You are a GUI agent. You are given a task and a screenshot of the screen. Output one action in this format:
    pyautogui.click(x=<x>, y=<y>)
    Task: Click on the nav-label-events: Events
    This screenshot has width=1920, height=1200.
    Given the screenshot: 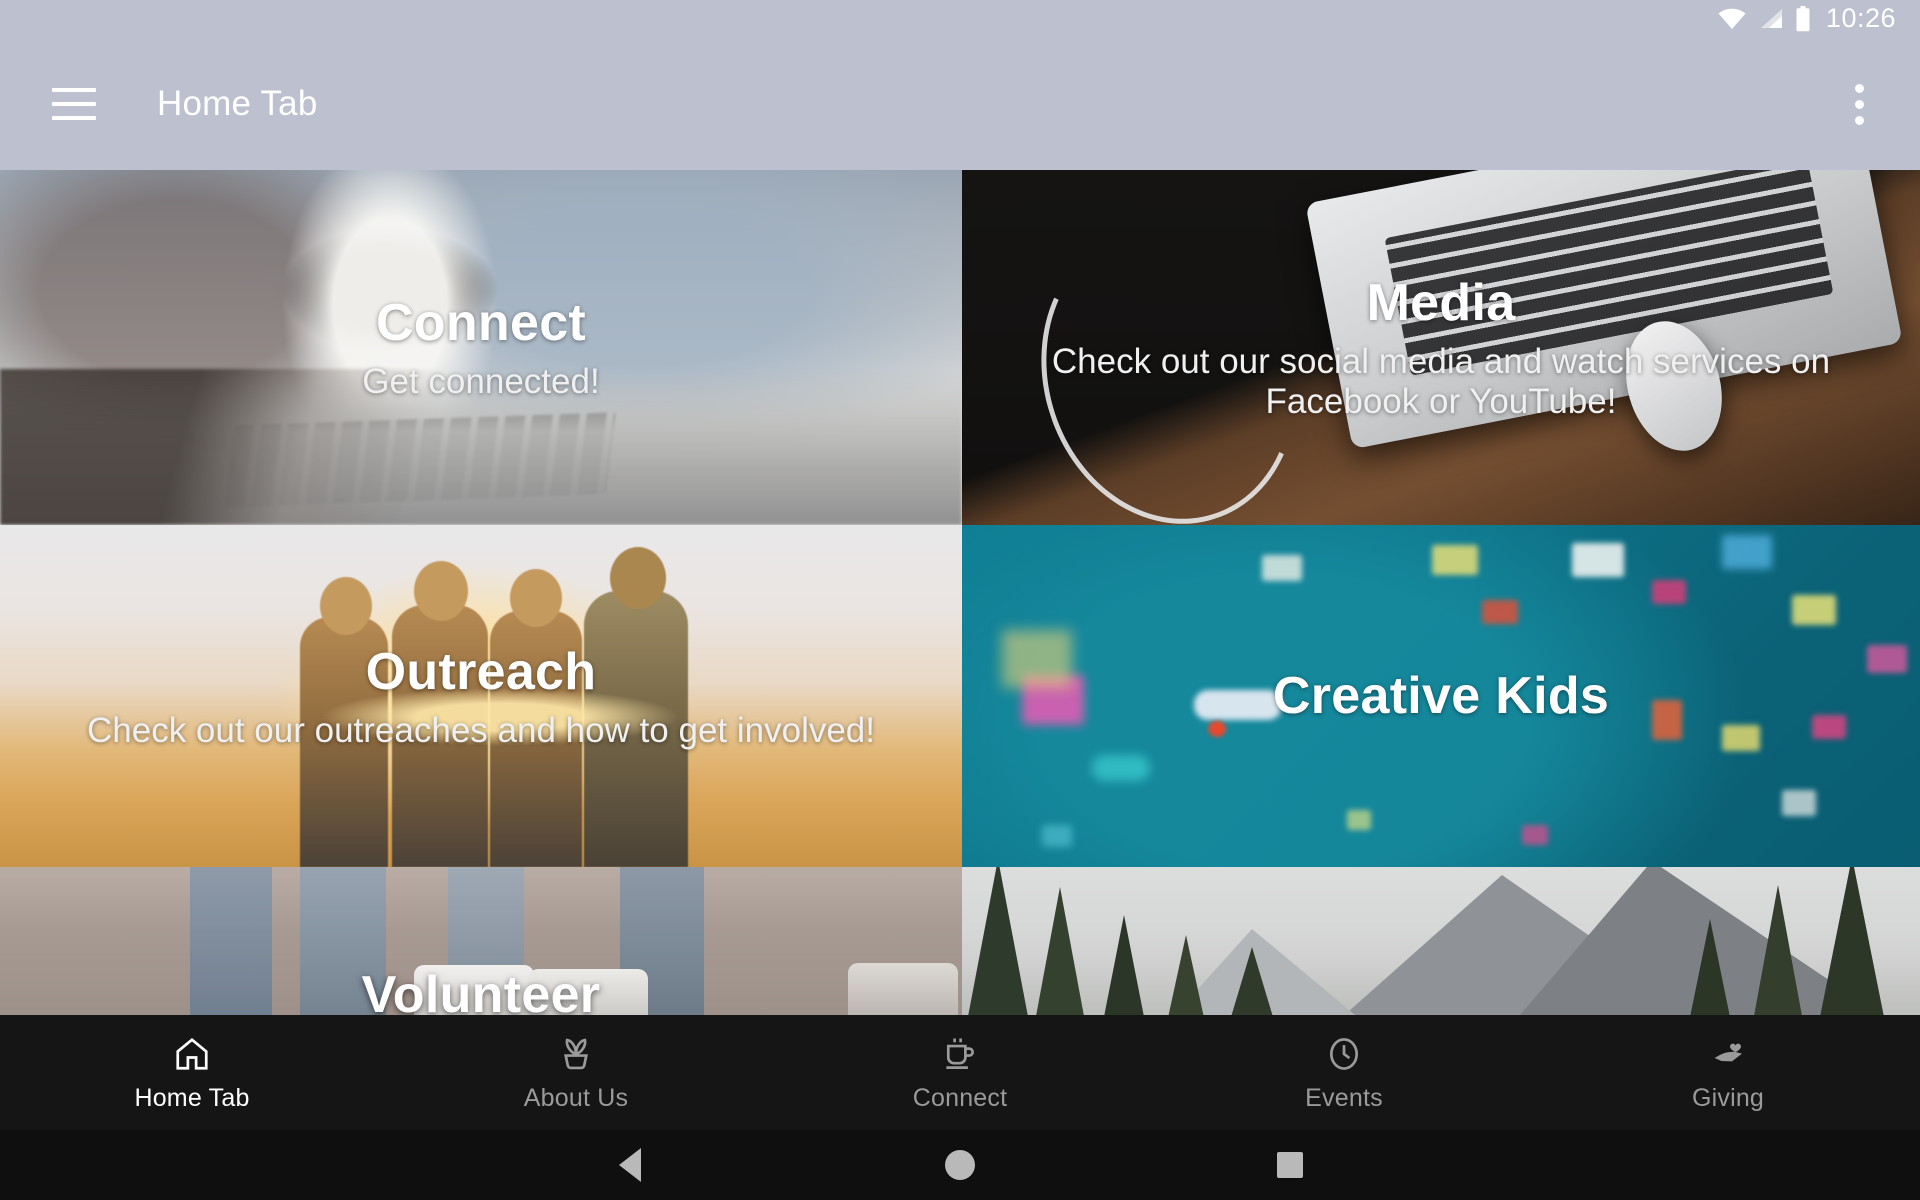 What is the action you would take?
    pyautogui.click(x=1344, y=1097)
    